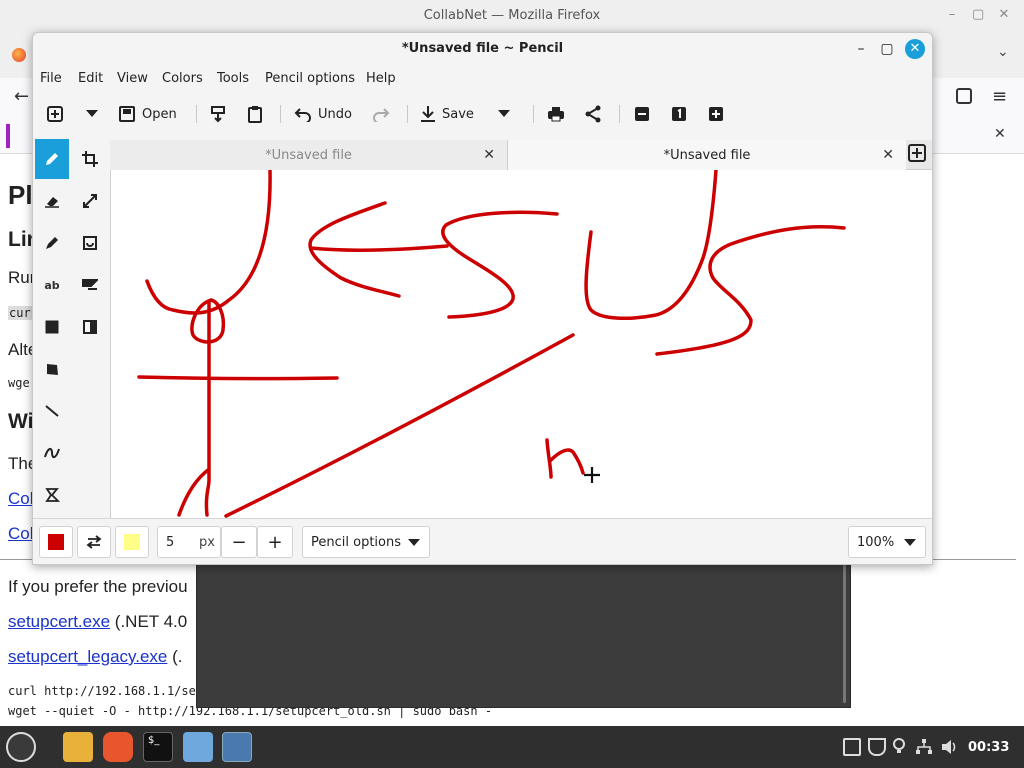 This screenshot has width=1024, height=768. I want to click on redo-button, so click(381, 114).